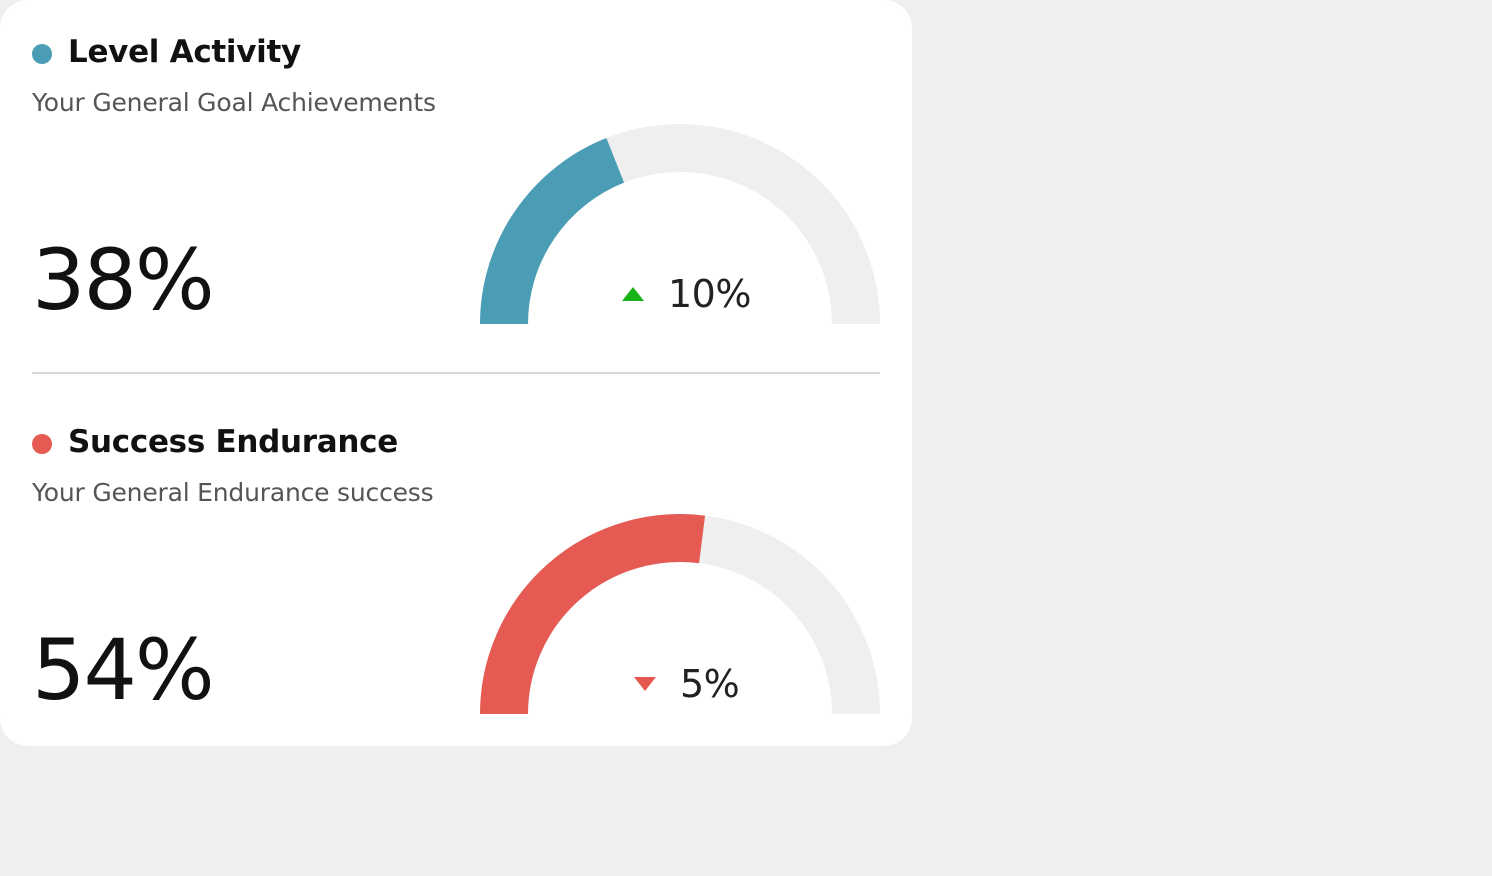 The height and width of the screenshot is (876, 1492). I want to click on level-activity-color-dot, so click(42, 54).